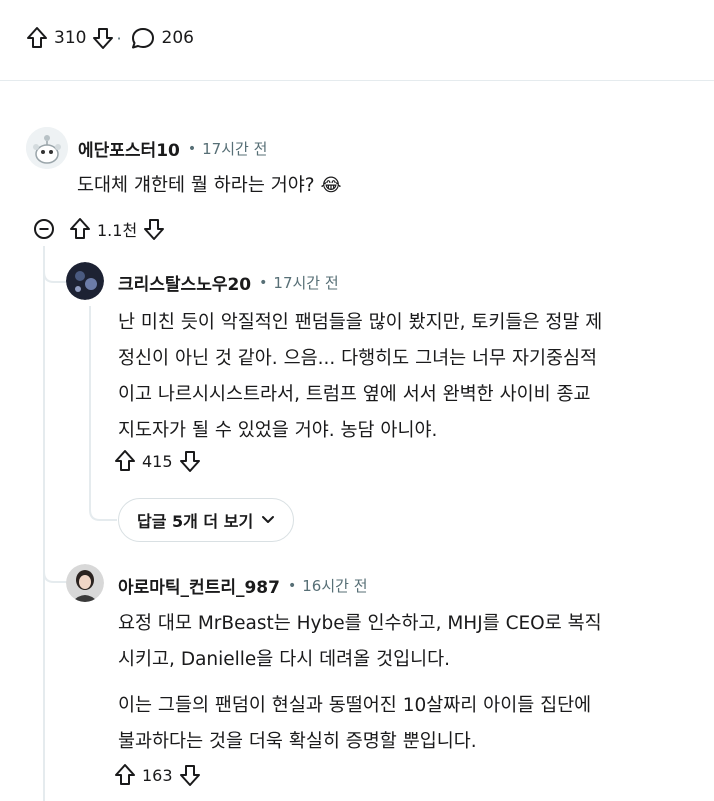 Image resolution: width=714 pixels, height=801 pixels. Describe the element at coordinates (297, 741) in the screenshot. I see `comment-line: 불과하다는 것을 더욱 확실히 증명할 뿐입니다.` at that location.